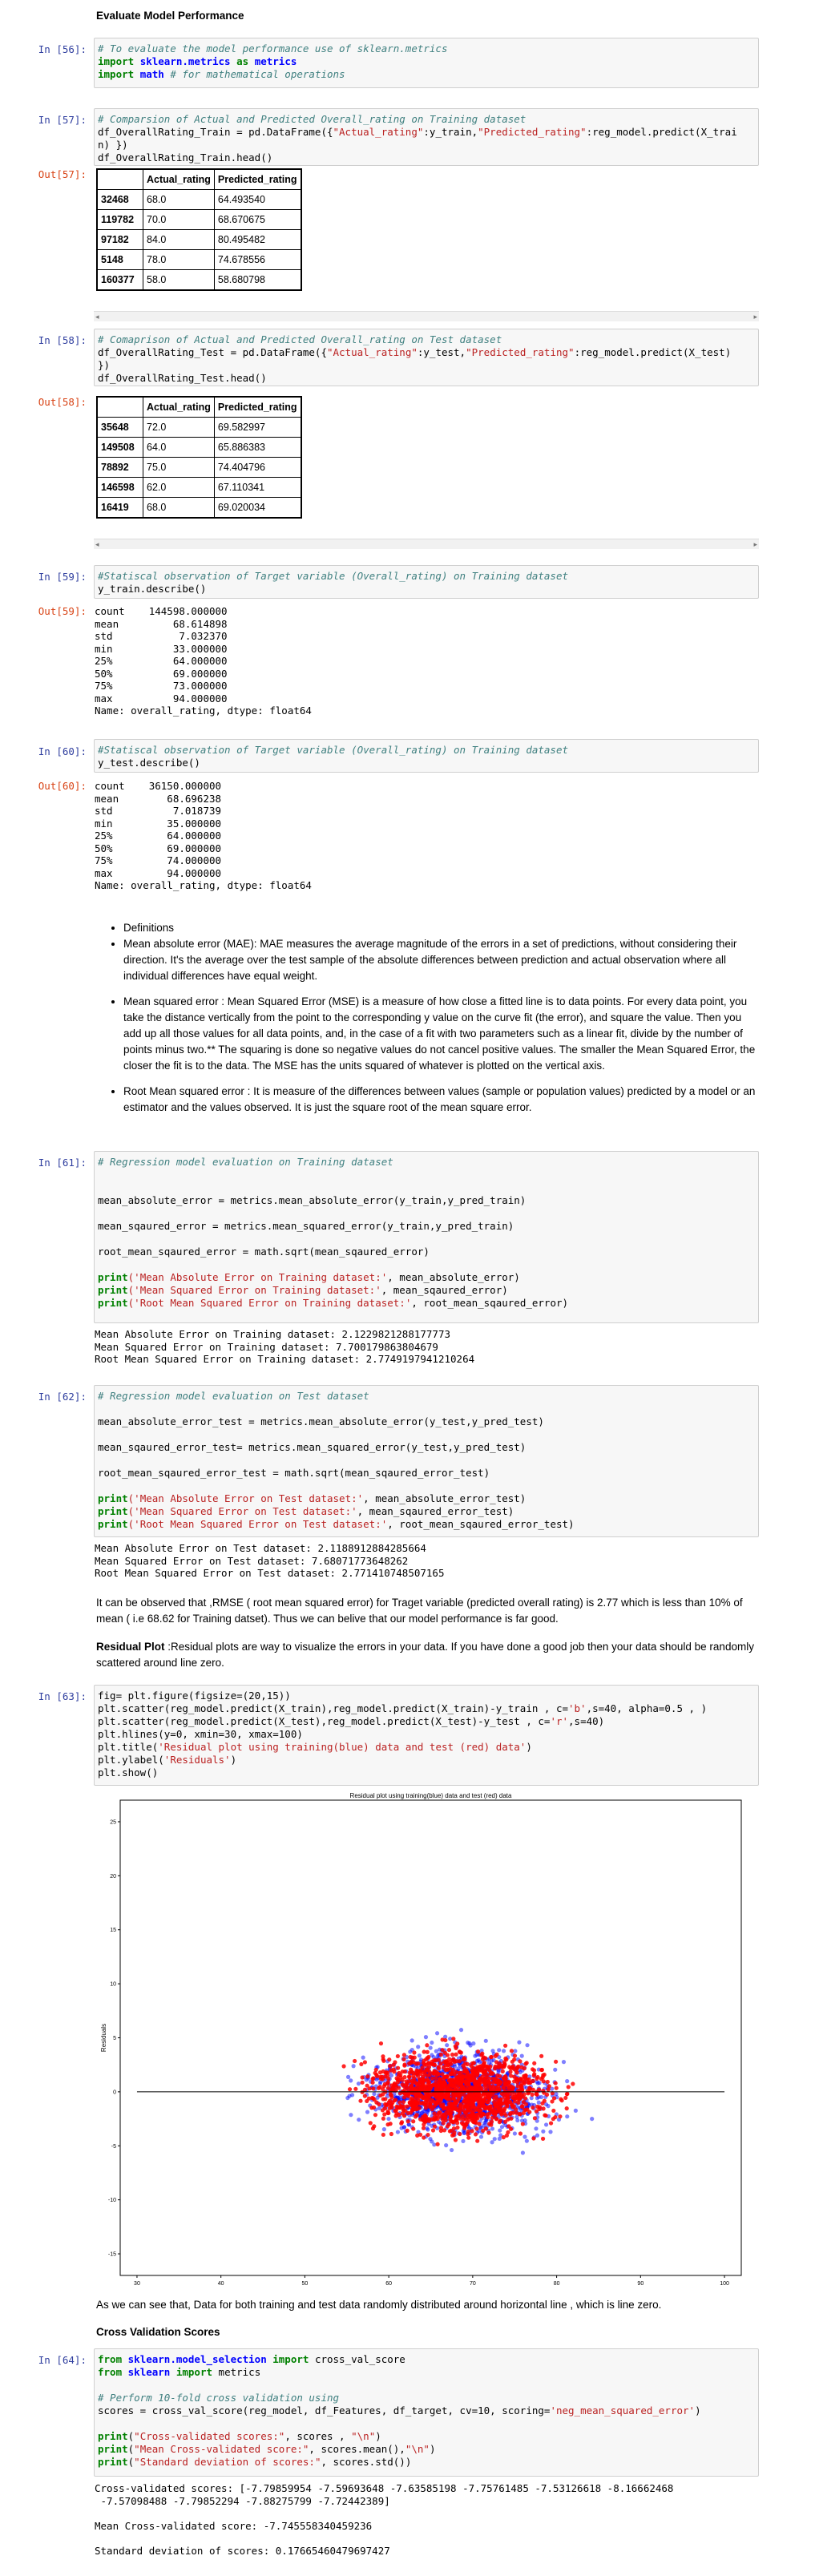 The image size is (815, 2576). Describe the element at coordinates (199, 259) in the screenshot. I see `table-row: 5148 78.0 74.678556` at that location.